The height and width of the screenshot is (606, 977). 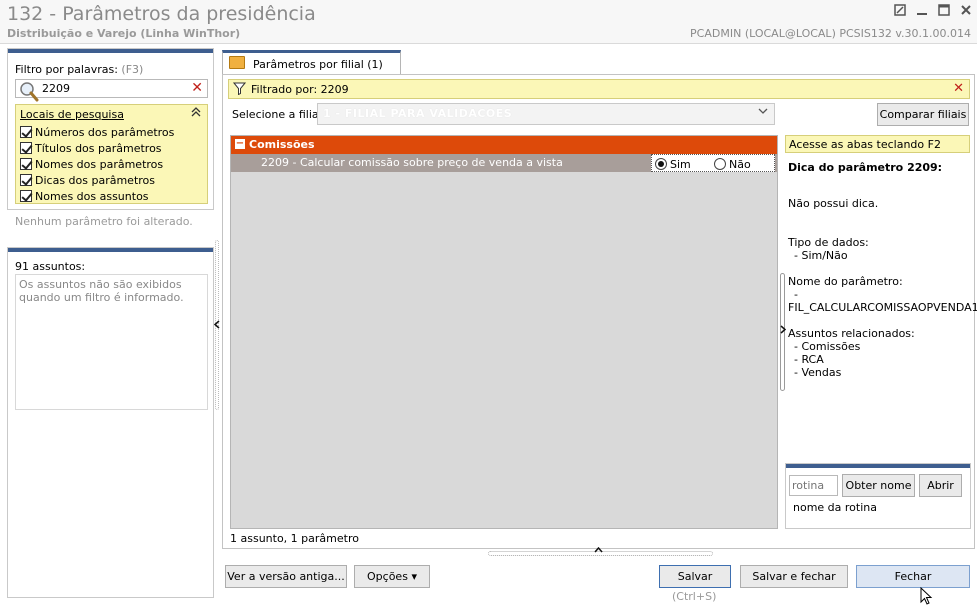 I want to click on branch-select-value: 1 - FILIAL PARA VALIDACOES, so click(x=418, y=113).